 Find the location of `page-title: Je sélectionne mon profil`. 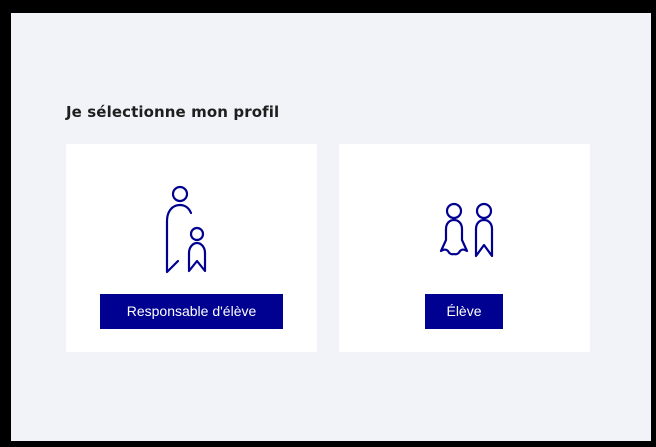

page-title: Je sélectionne mon profil is located at coordinates (173, 112).